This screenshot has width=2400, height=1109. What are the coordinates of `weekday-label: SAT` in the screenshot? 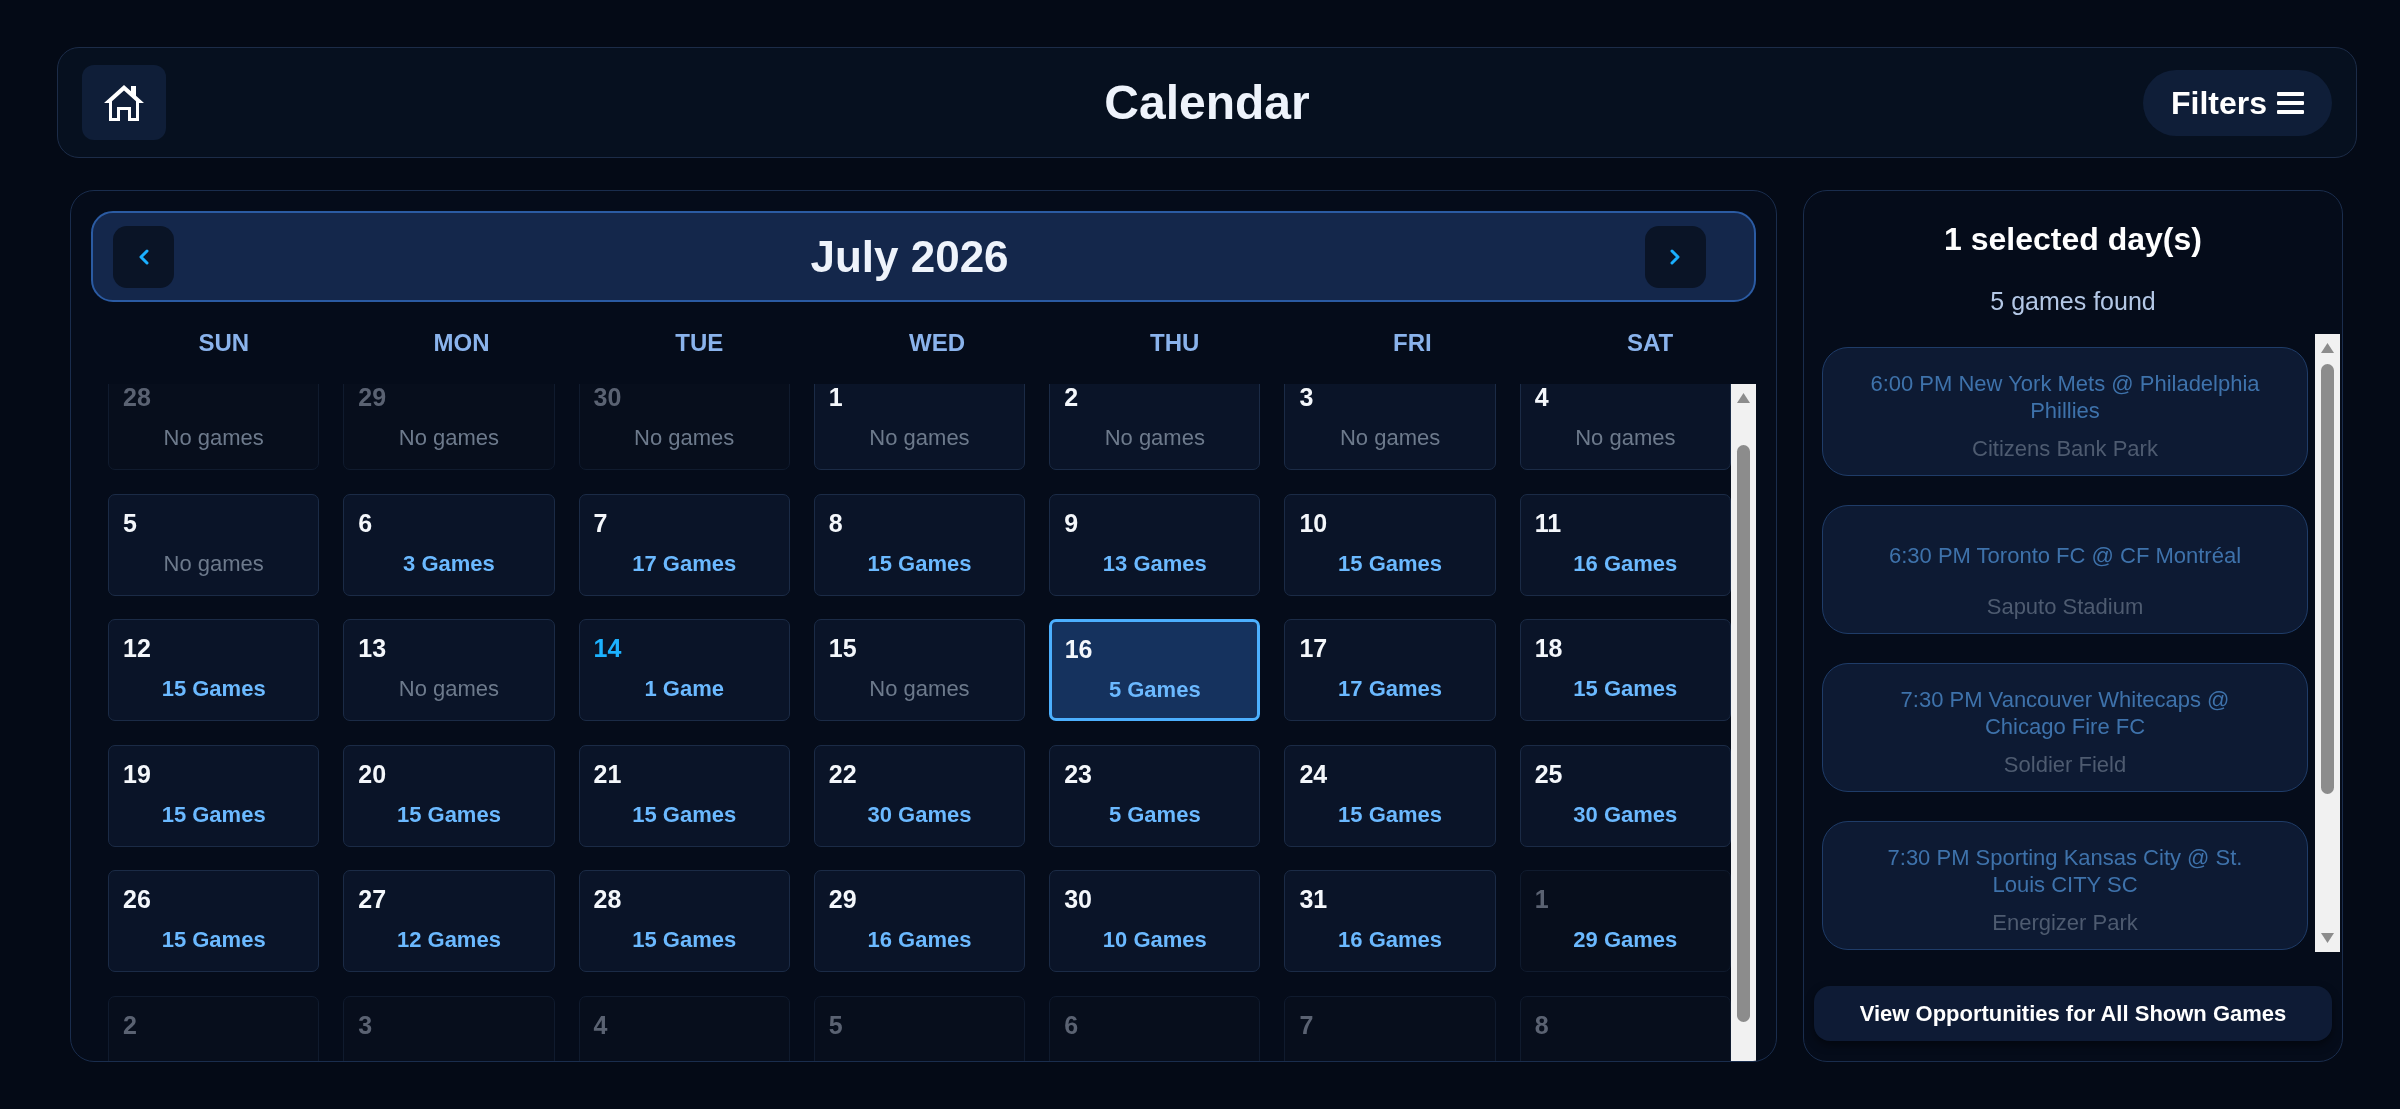 It's located at (1650, 343).